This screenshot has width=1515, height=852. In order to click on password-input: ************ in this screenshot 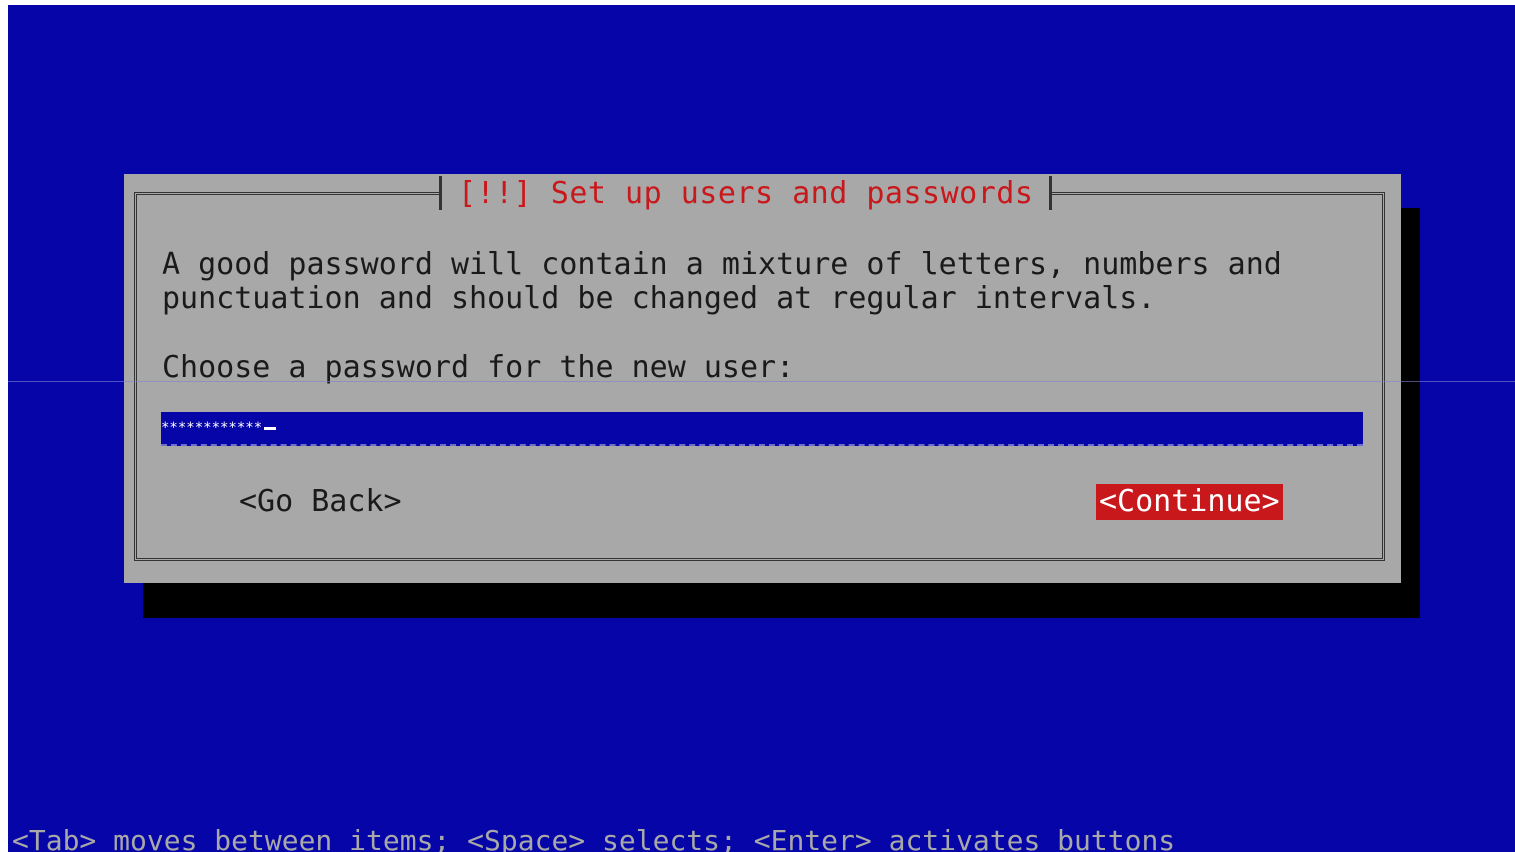, I will do `click(762, 429)`.